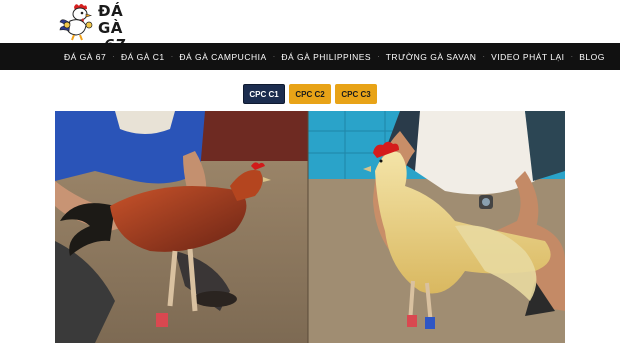 This screenshot has height=343, width=620. I want to click on nav-item-video-phat-lai: VIDEO PHÁT LẠI, so click(527, 57).